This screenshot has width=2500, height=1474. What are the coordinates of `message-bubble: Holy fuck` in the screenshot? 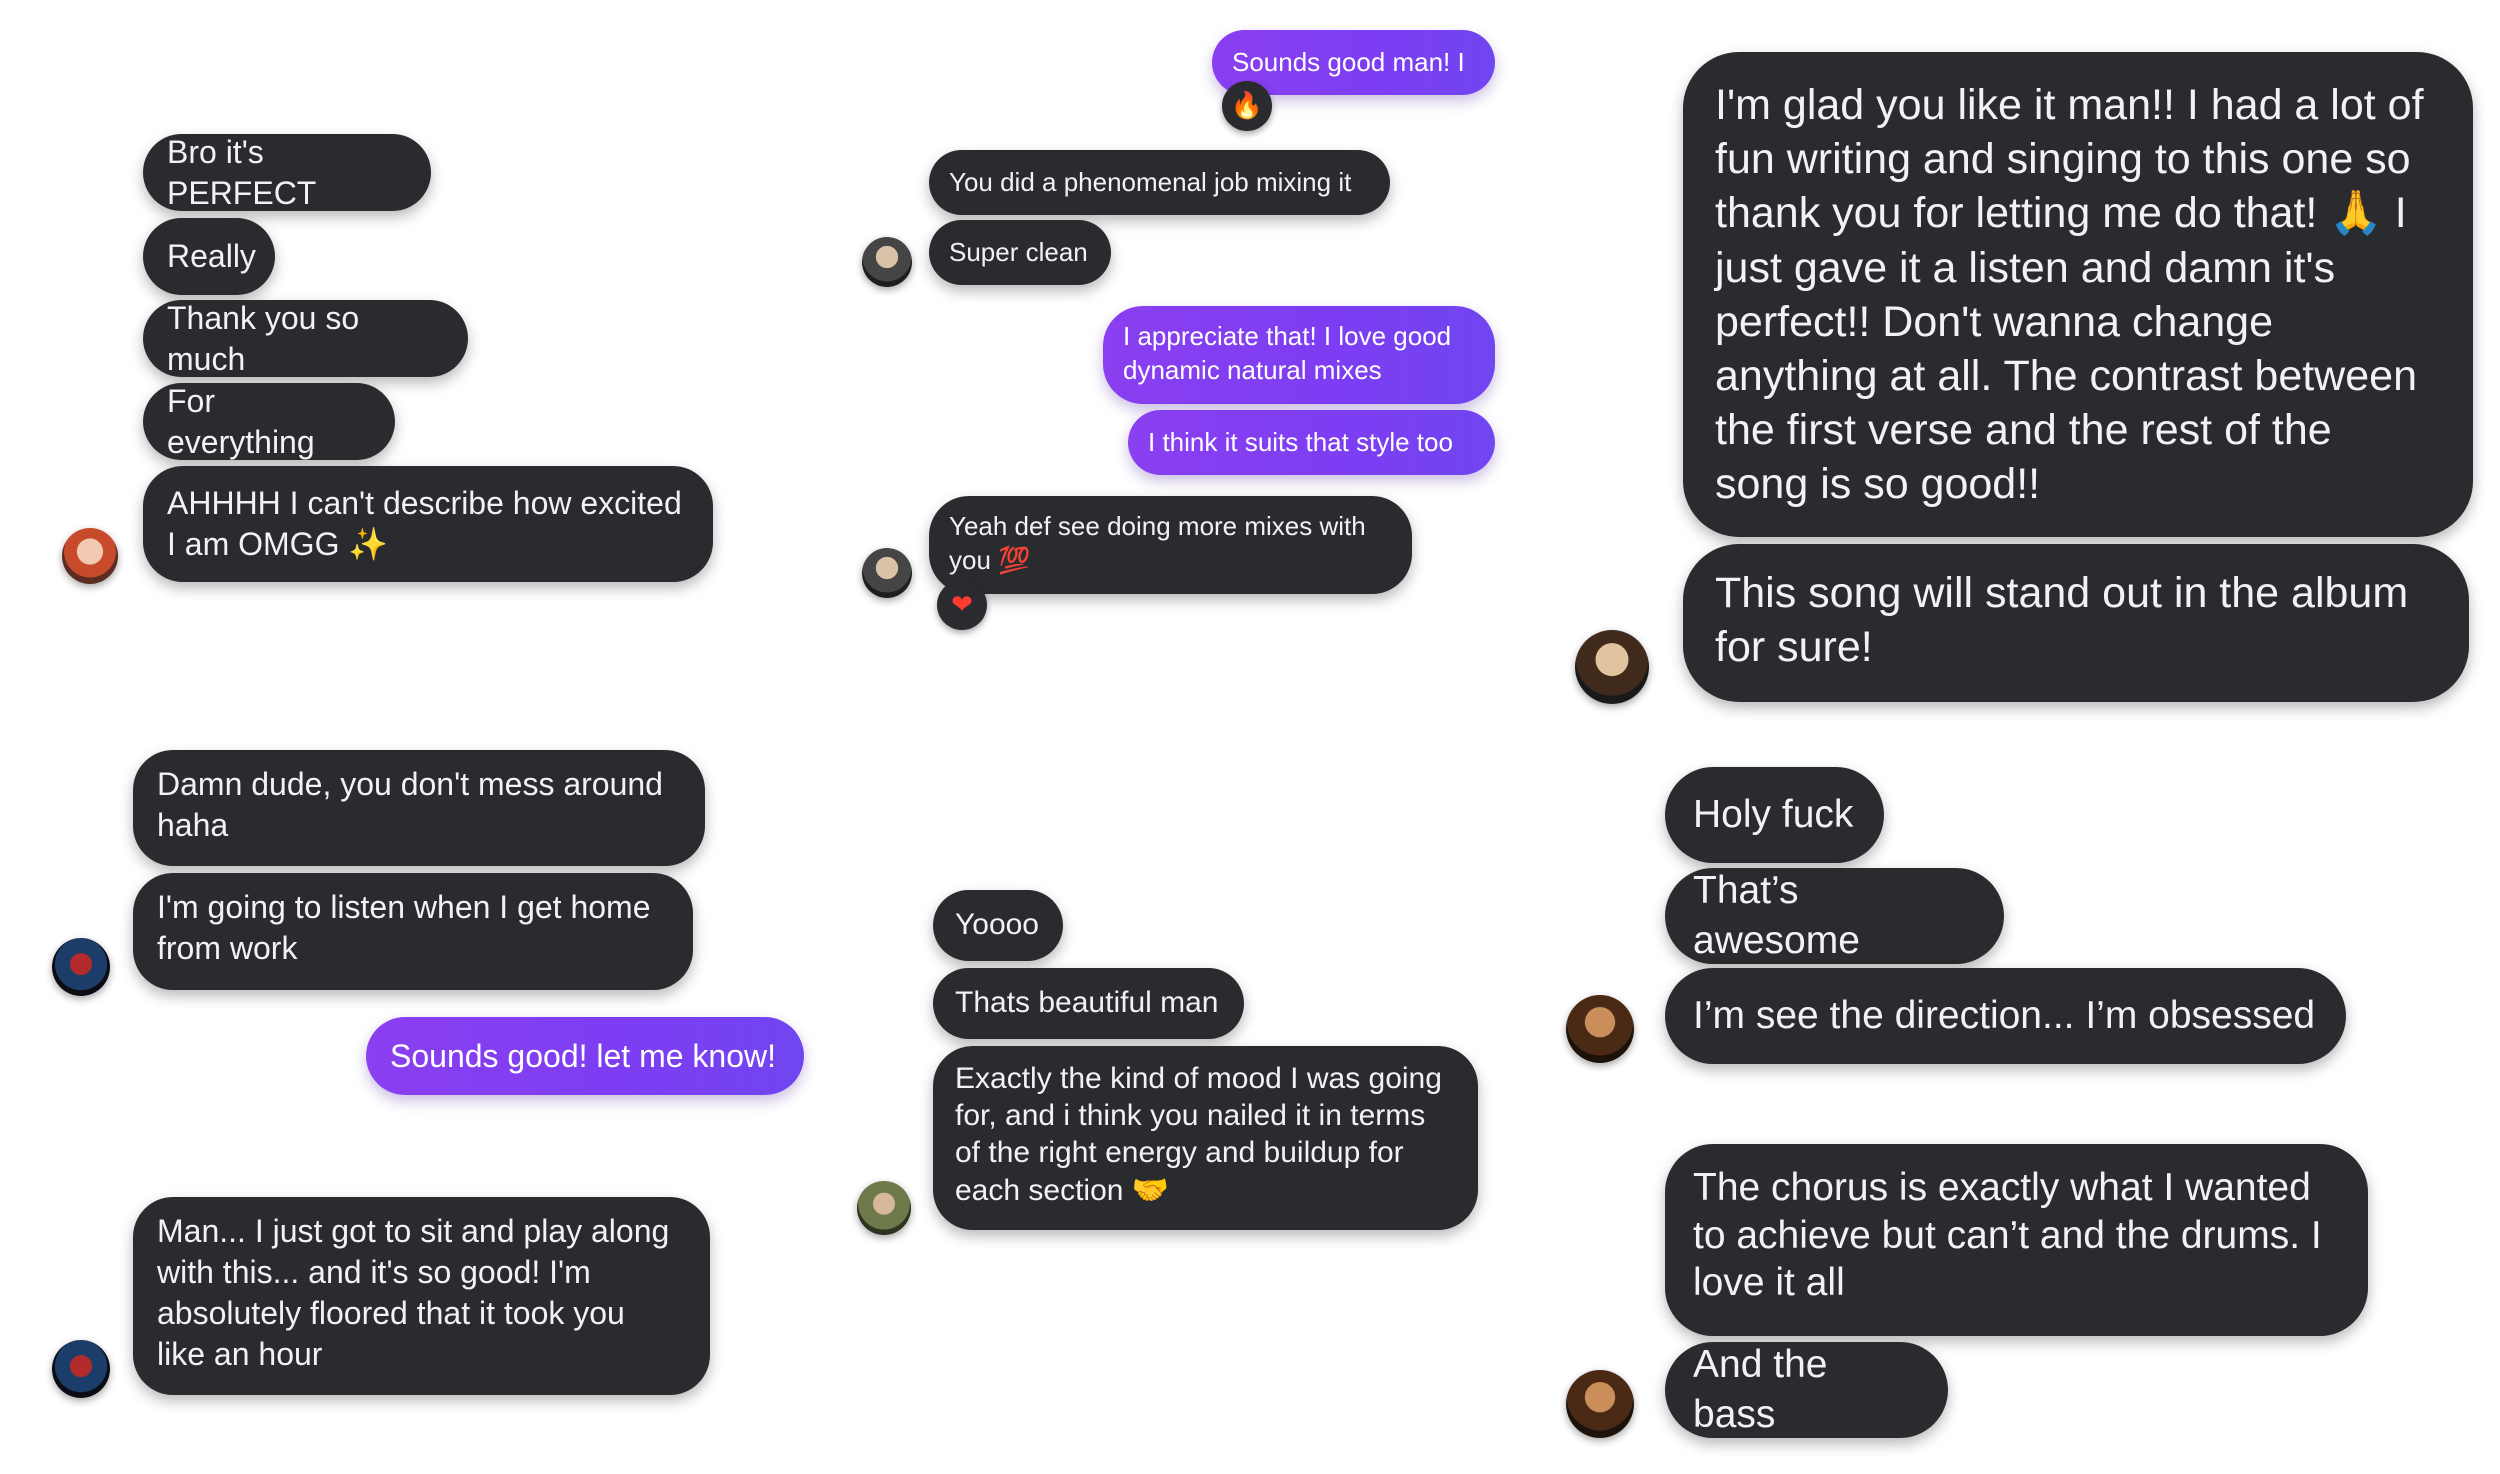 It's located at (1774, 815).